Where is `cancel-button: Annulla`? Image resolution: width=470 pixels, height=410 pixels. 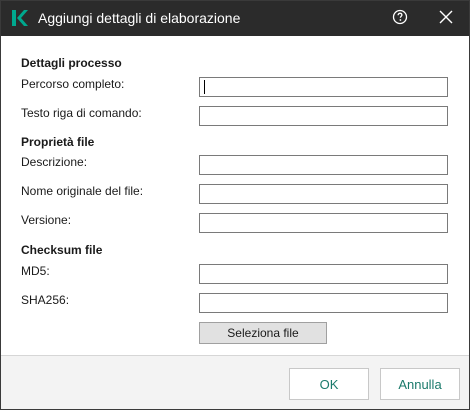
cancel-button: Annulla is located at coordinates (420, 384).